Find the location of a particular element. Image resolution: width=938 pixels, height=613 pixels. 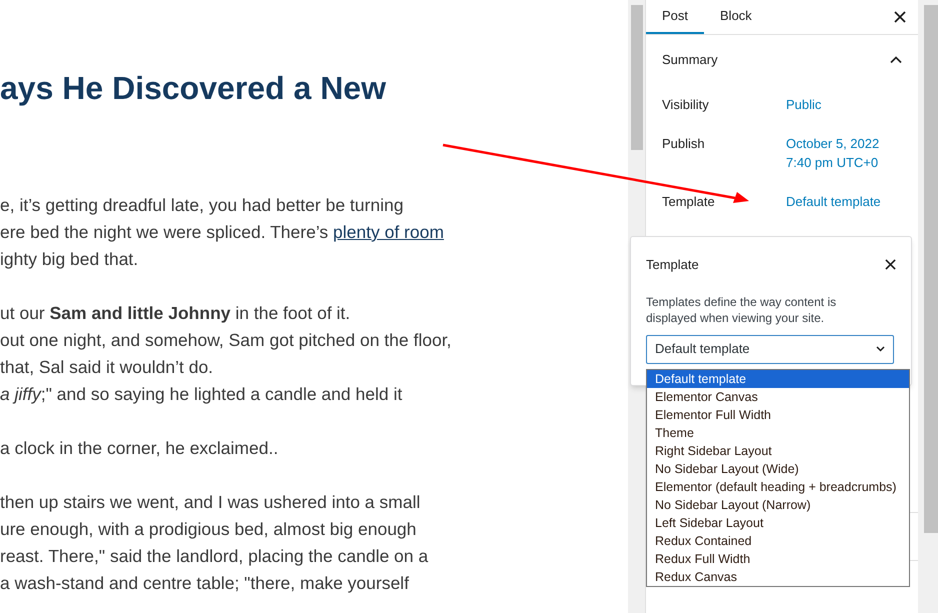

close-button is located at coordinates (890, 264).